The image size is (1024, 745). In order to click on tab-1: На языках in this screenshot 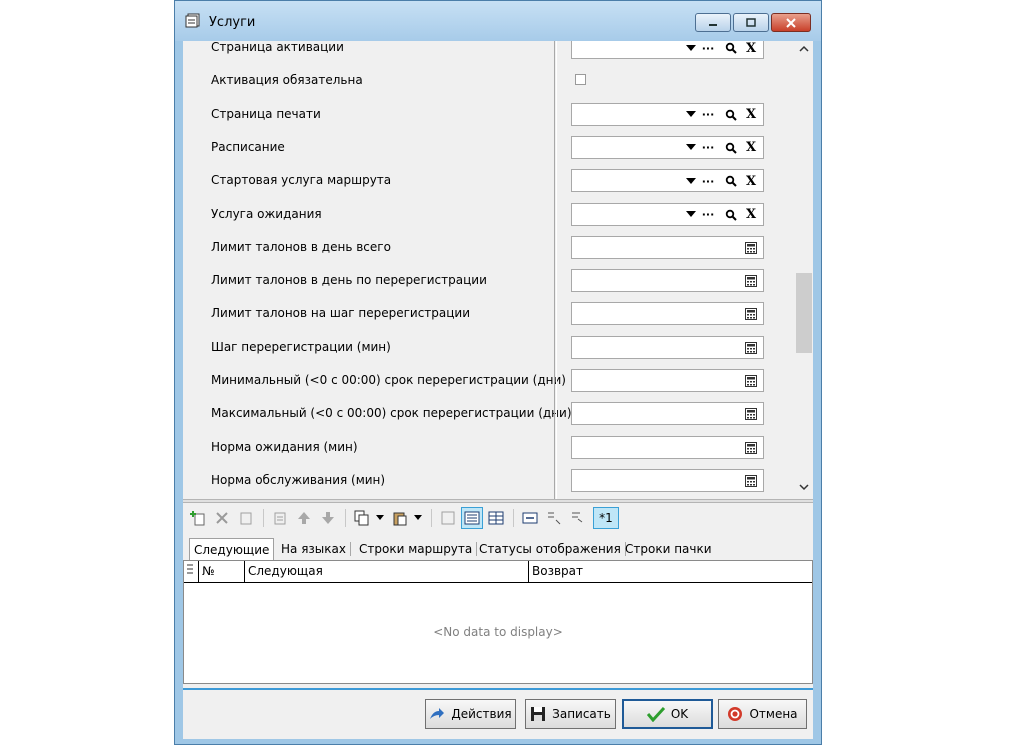, I will do `click(314, 549)`.